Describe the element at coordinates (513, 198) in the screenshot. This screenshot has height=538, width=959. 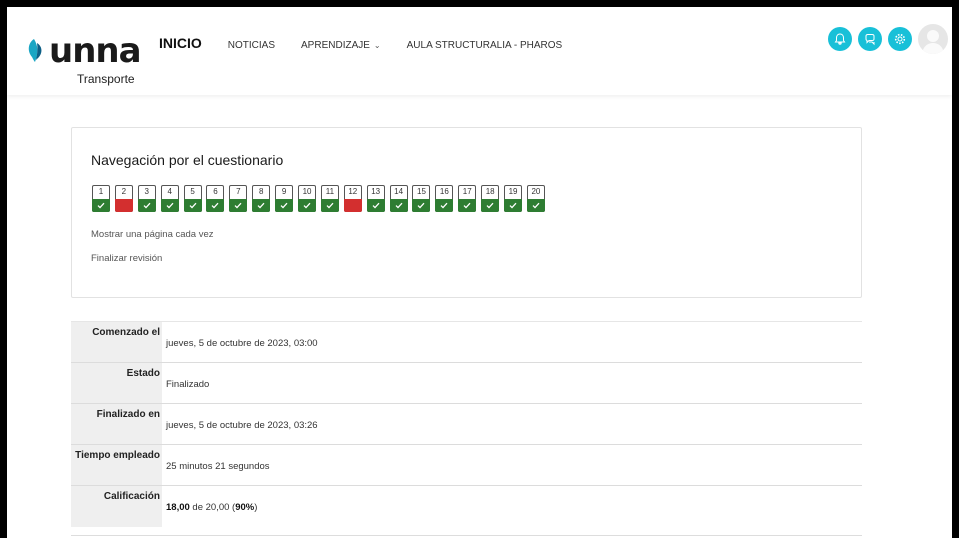
I see `question-button-19: 19` at that location.